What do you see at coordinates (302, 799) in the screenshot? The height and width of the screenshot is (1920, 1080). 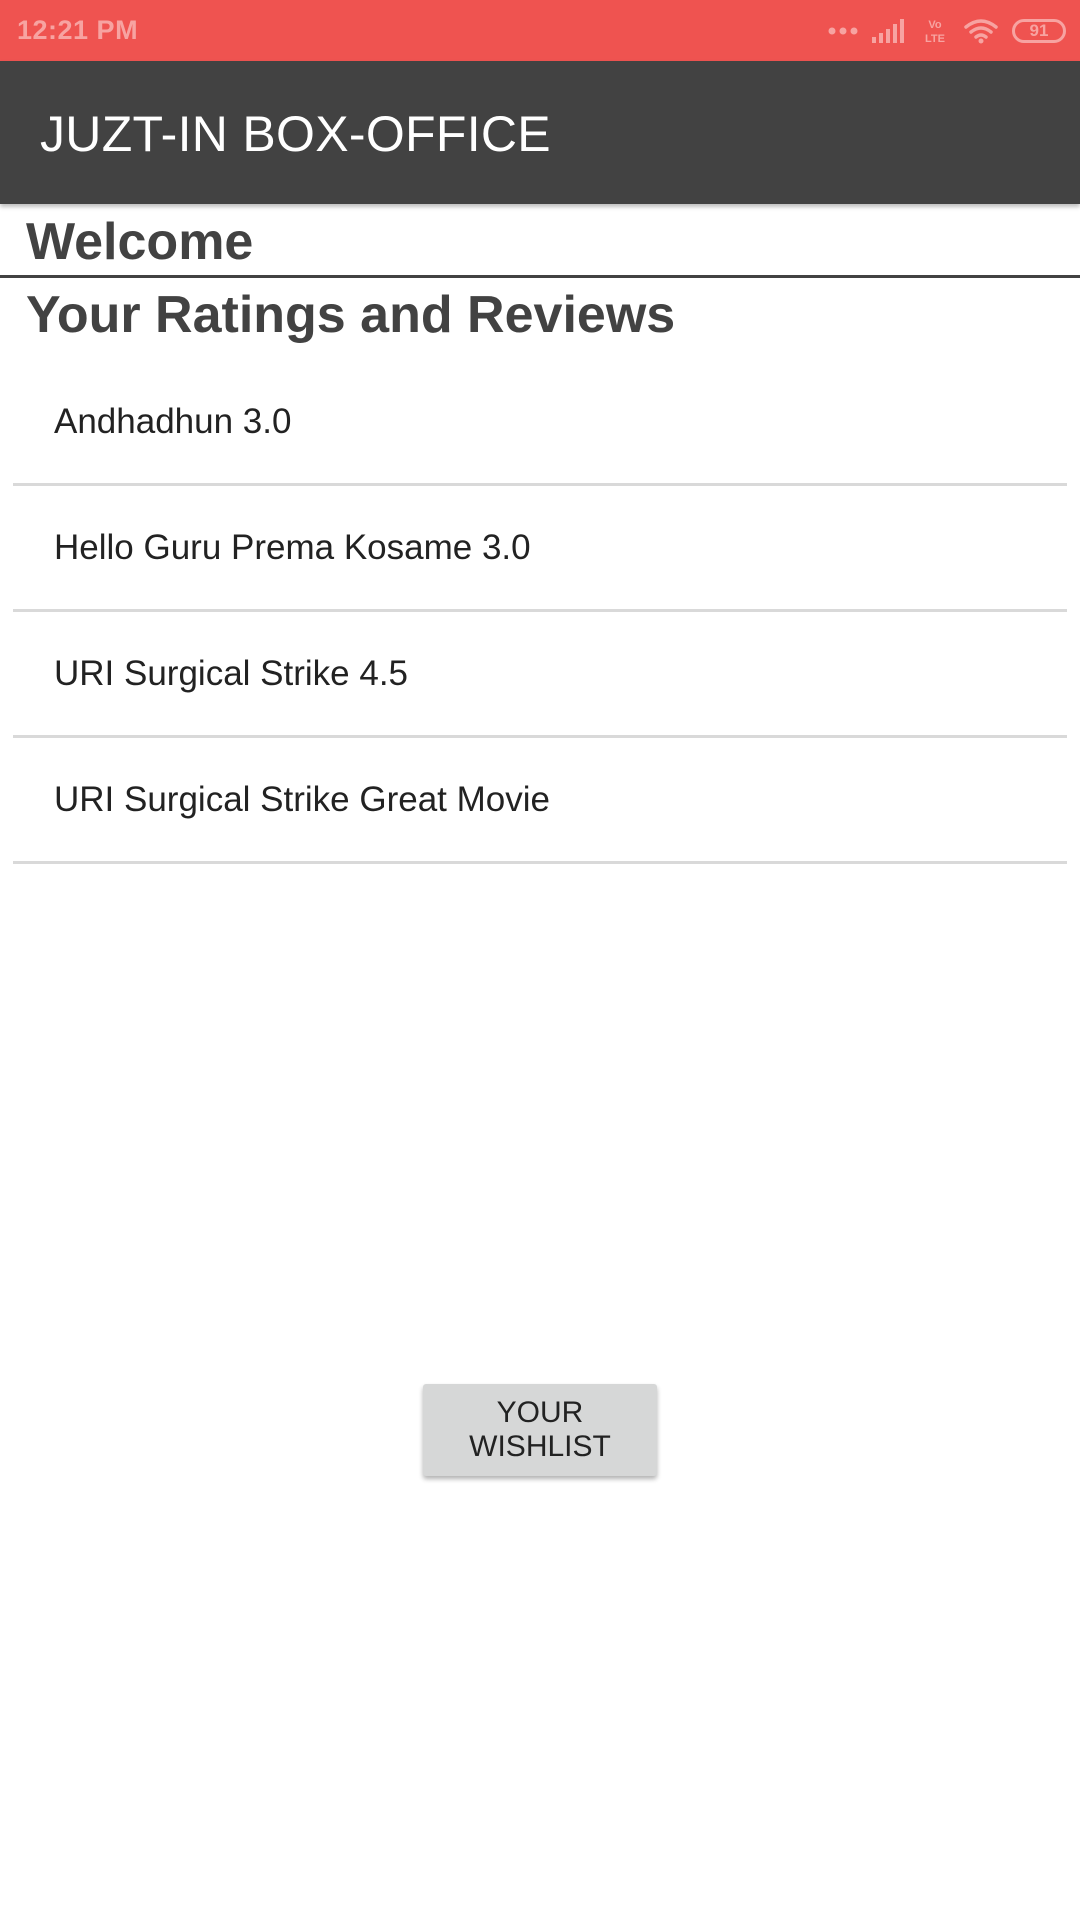 I see `review-text: URI Surgical Strike Great Movie` at bounding box center [302, 799].